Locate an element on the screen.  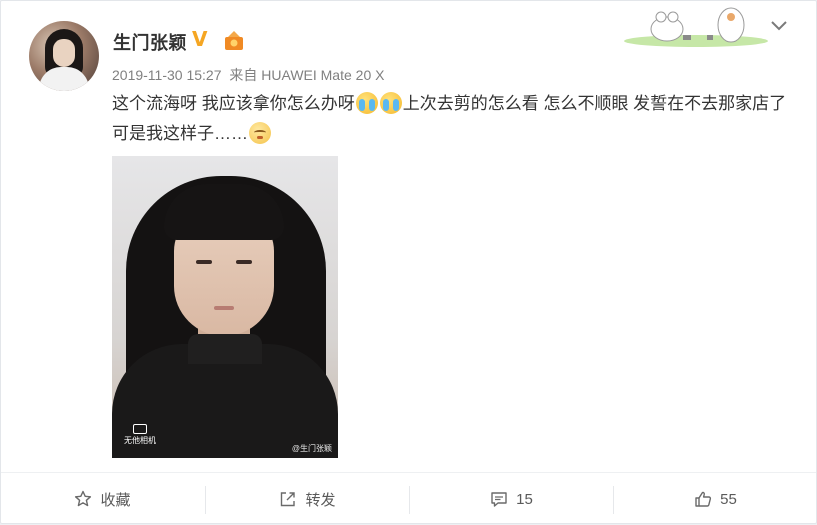
favorite-label: 收藏 is located at coordinates (115, 500).